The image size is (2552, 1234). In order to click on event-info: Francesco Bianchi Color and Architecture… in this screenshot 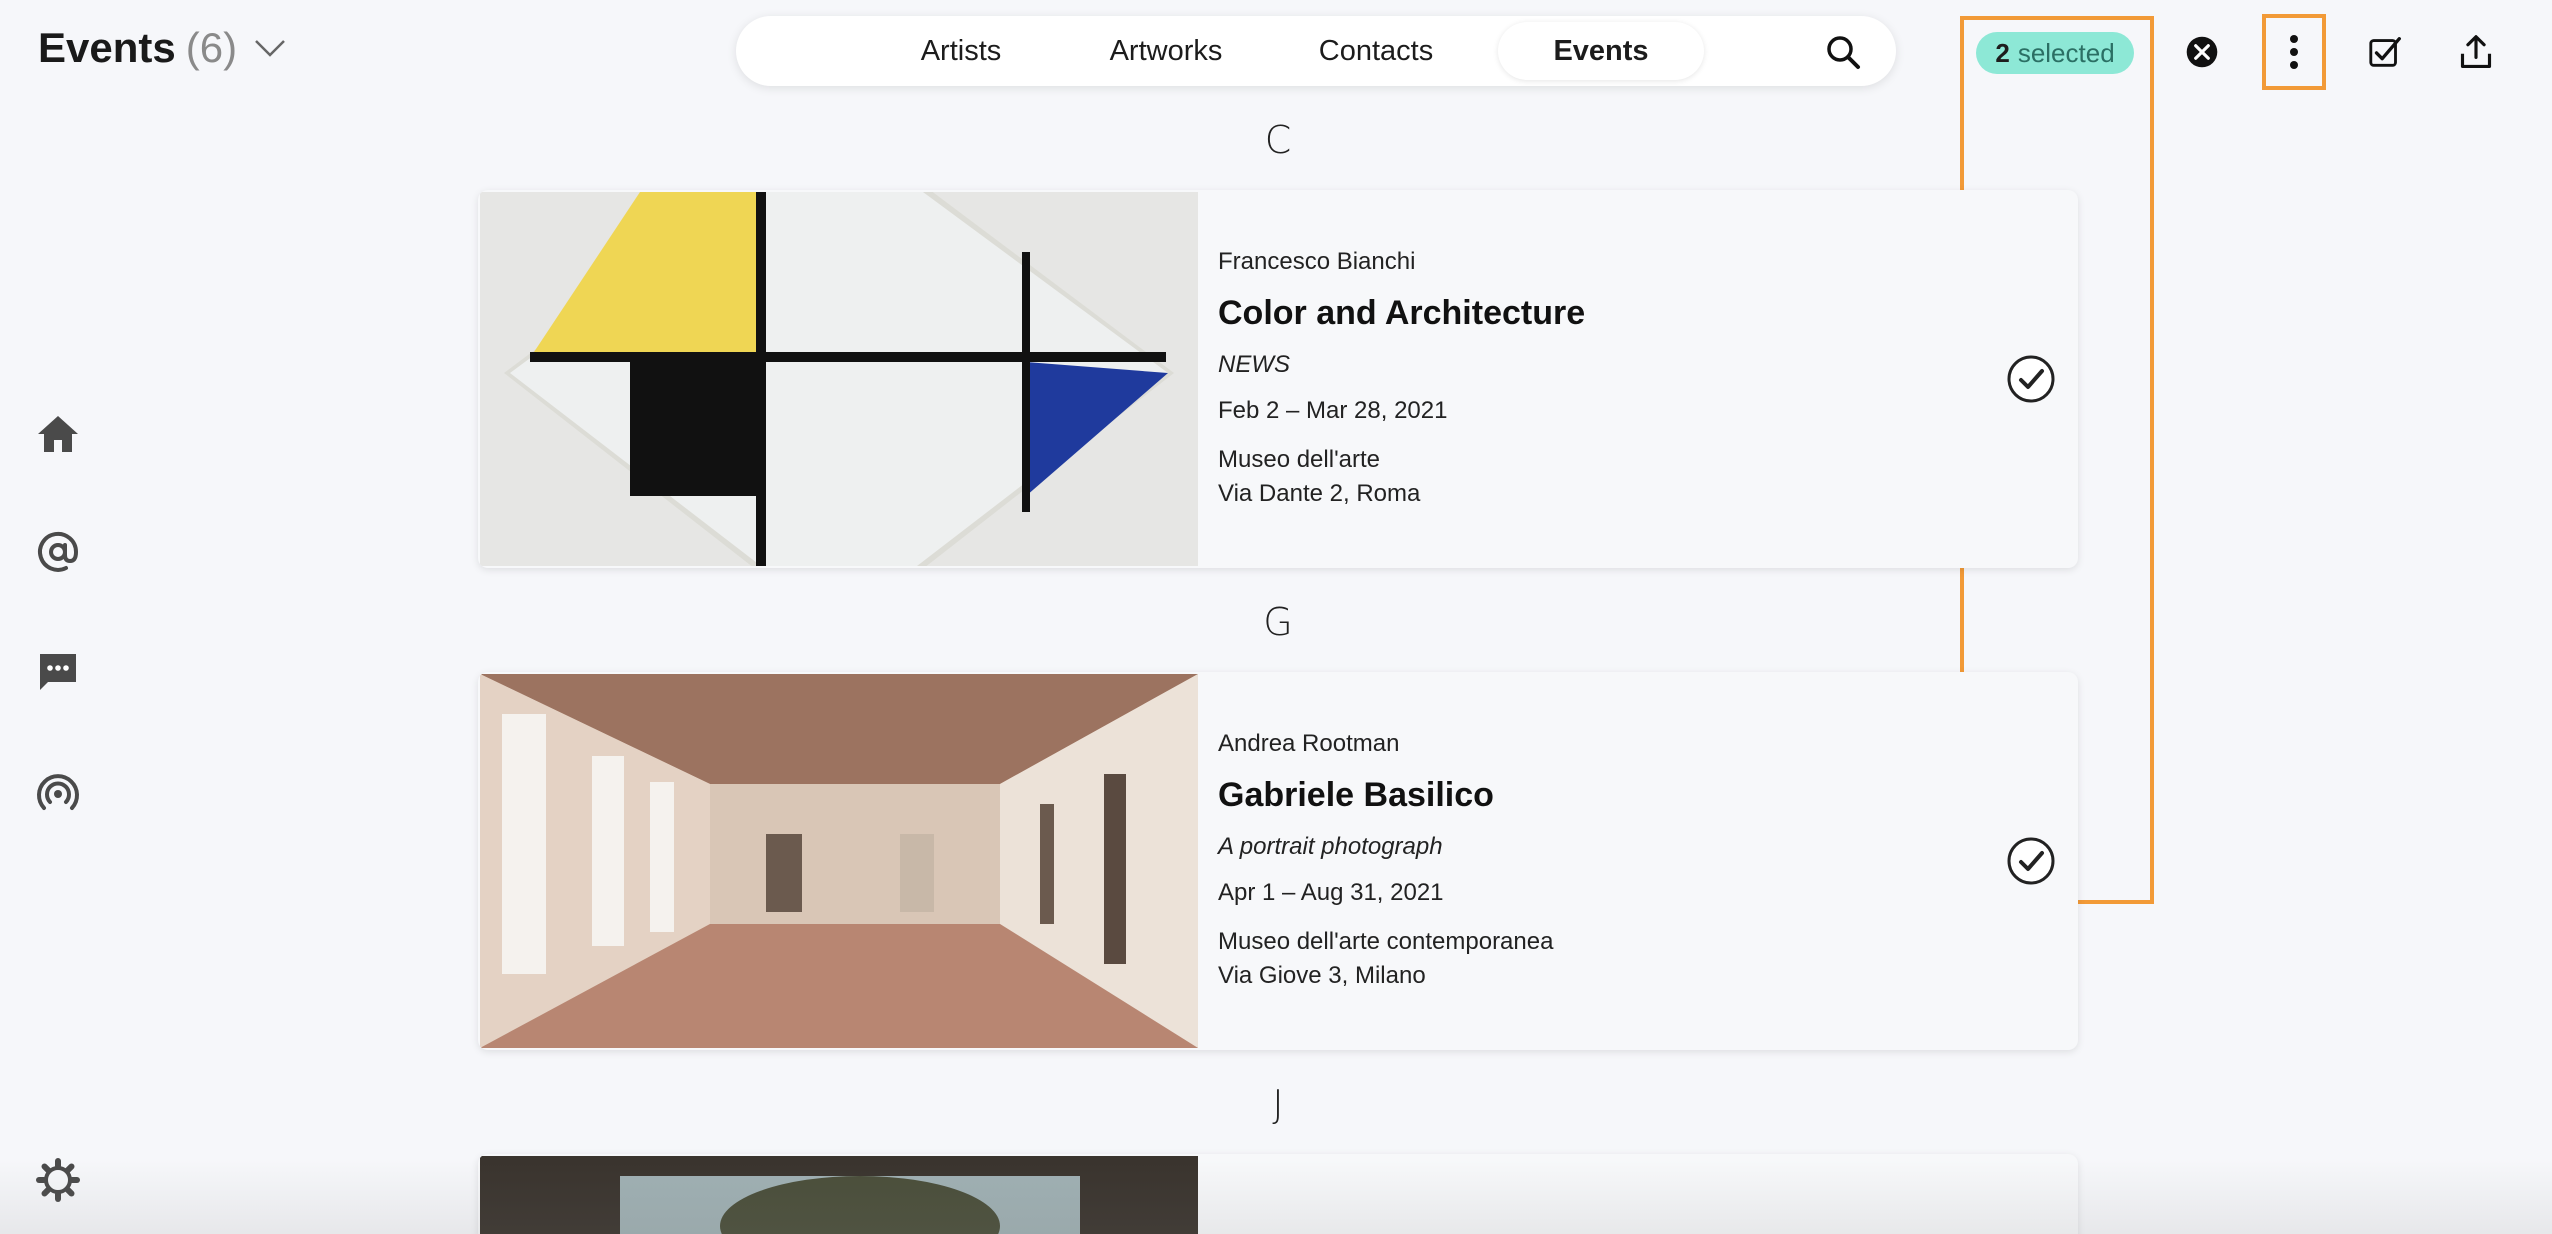, I will do `click(1401, 379)`.